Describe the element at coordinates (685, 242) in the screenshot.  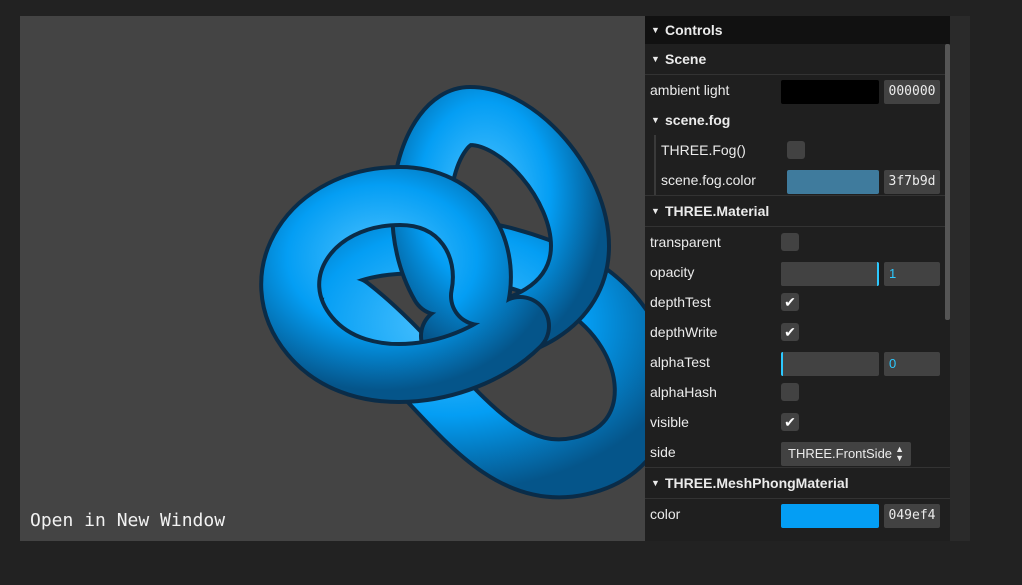
I see `transparent-label: transparent` at that location.